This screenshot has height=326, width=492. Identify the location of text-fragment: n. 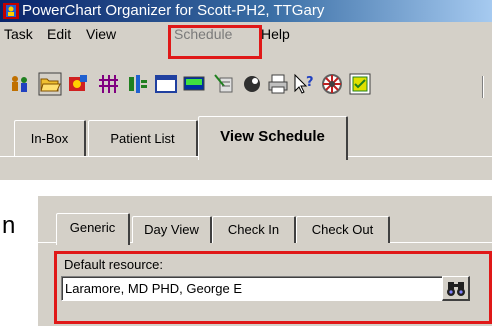
(9, 225).